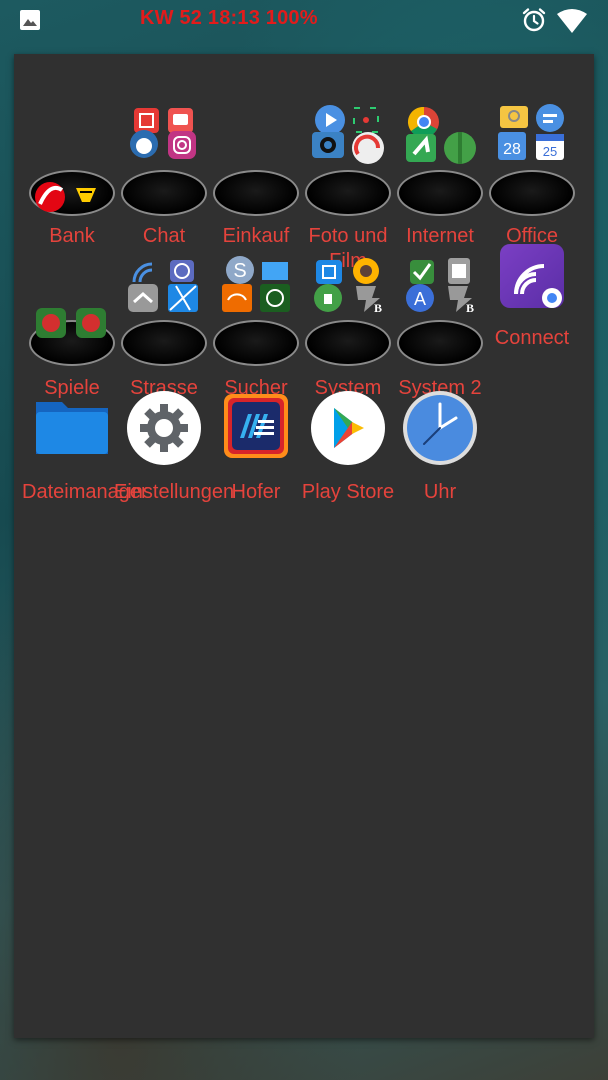  What do you see at coordinates (440, 236) in the screenshot?
I see `app-label: Internet` at bounding box center [440, 236].